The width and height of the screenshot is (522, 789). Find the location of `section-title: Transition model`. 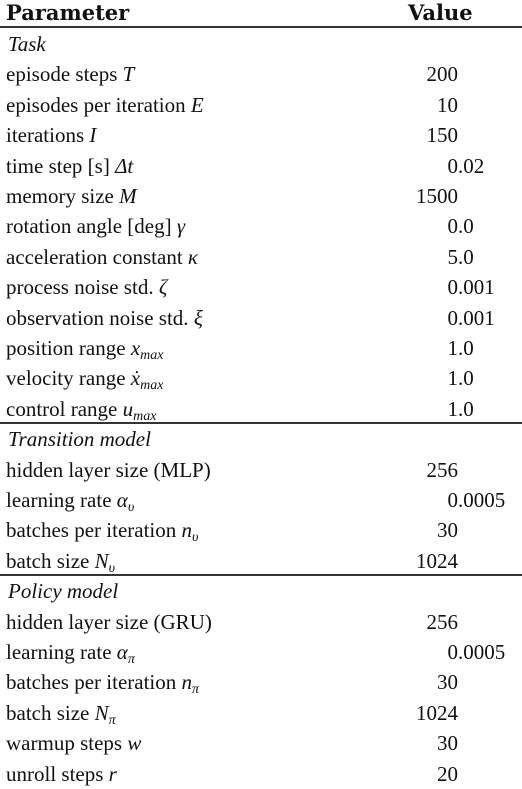

section-title: Transition model is located at coordinates (79, 439).